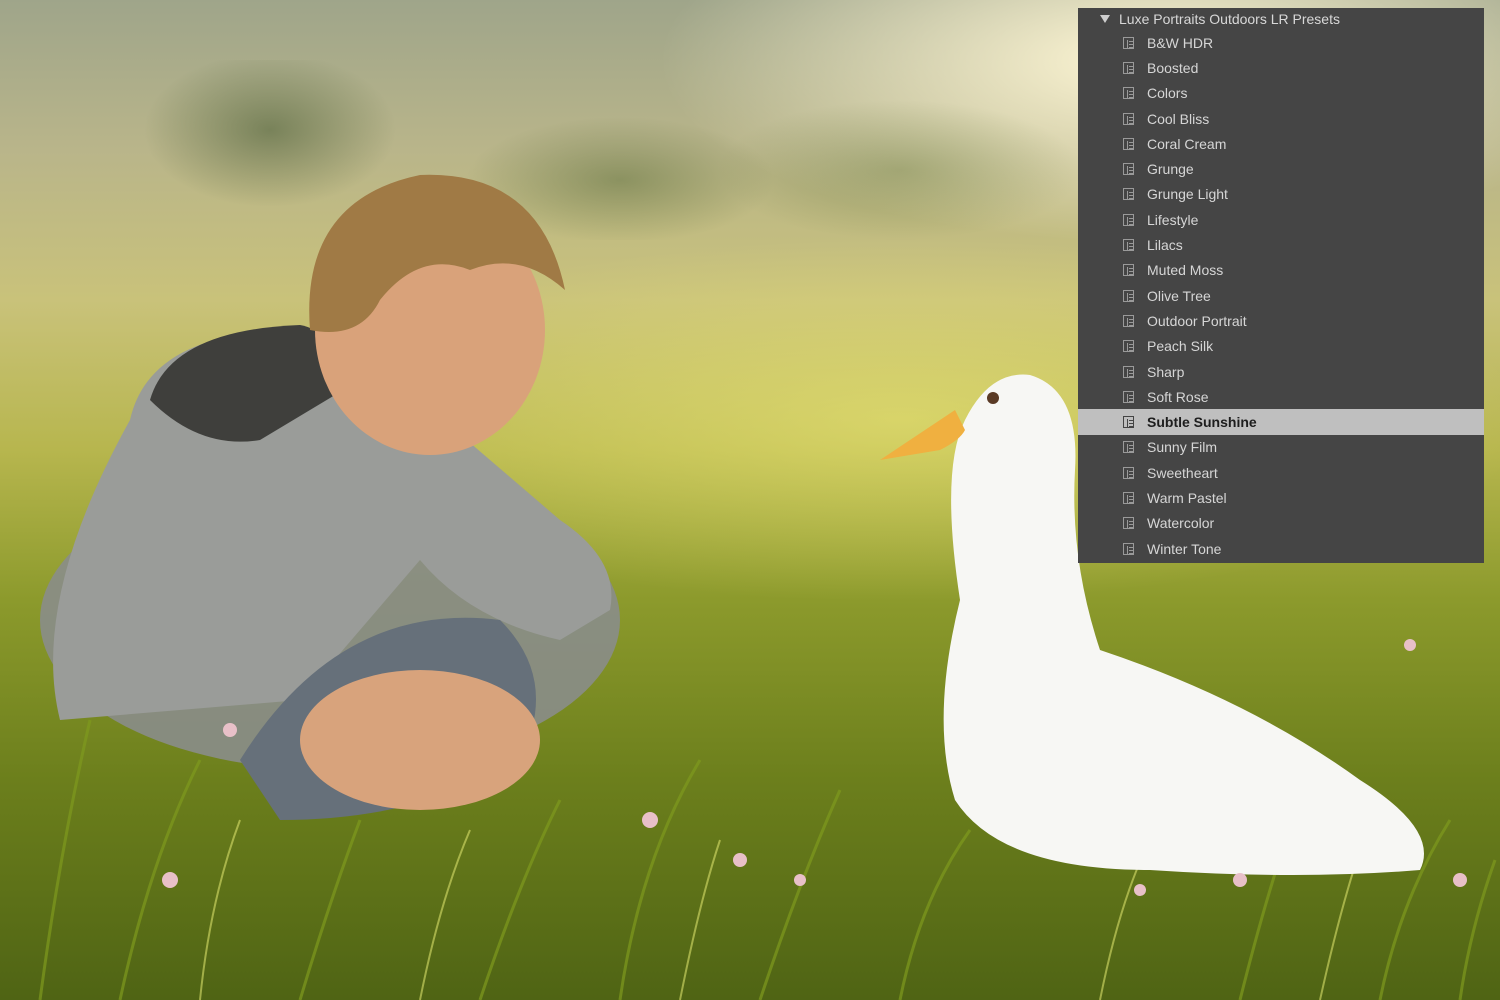 The image size is (1500, 1000). Describe the element at coordinates (1281, 219) in the screenshot. I see `preset-item: Lifestyle` at that location.